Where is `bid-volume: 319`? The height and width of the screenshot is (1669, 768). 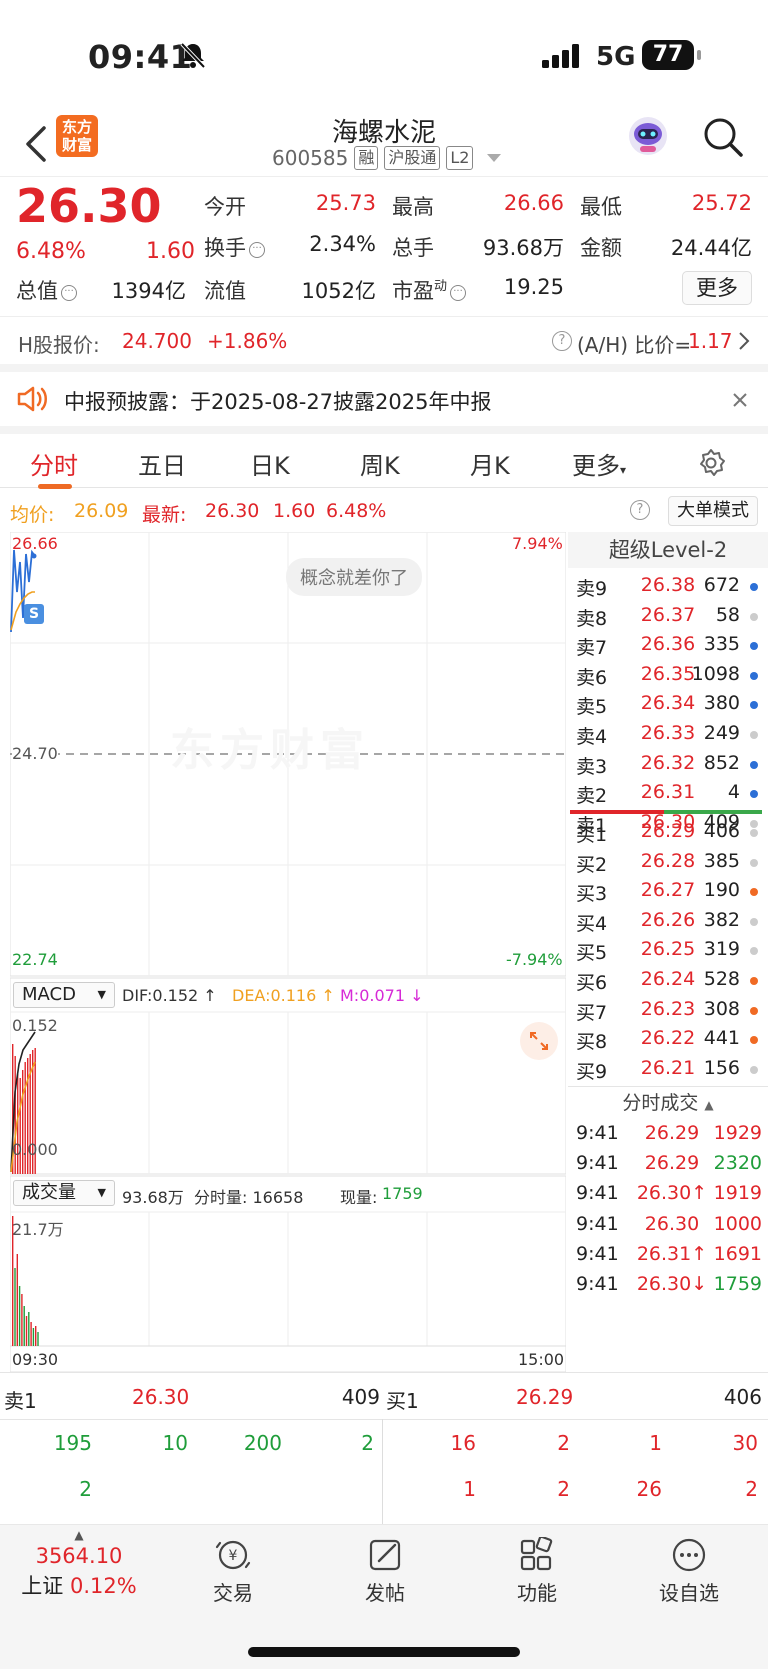 bid-volume: 319 is located at coordinates (721, 949).